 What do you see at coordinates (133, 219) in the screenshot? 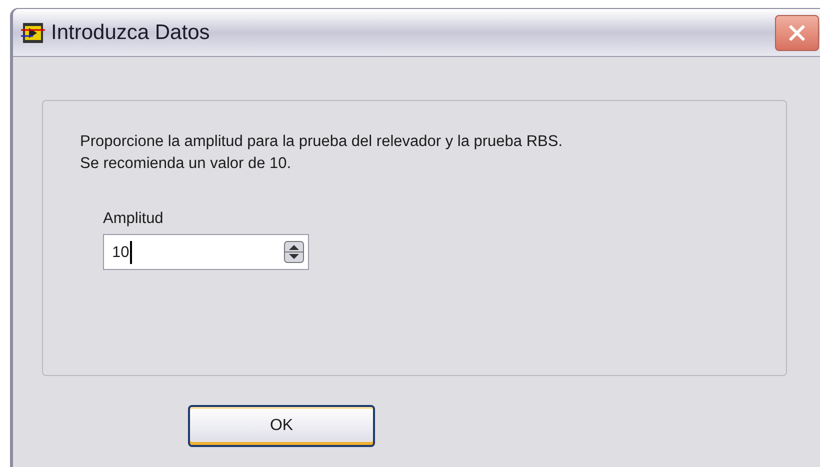
I see `field-label: Amplitud` at bounding box center [133, 219].